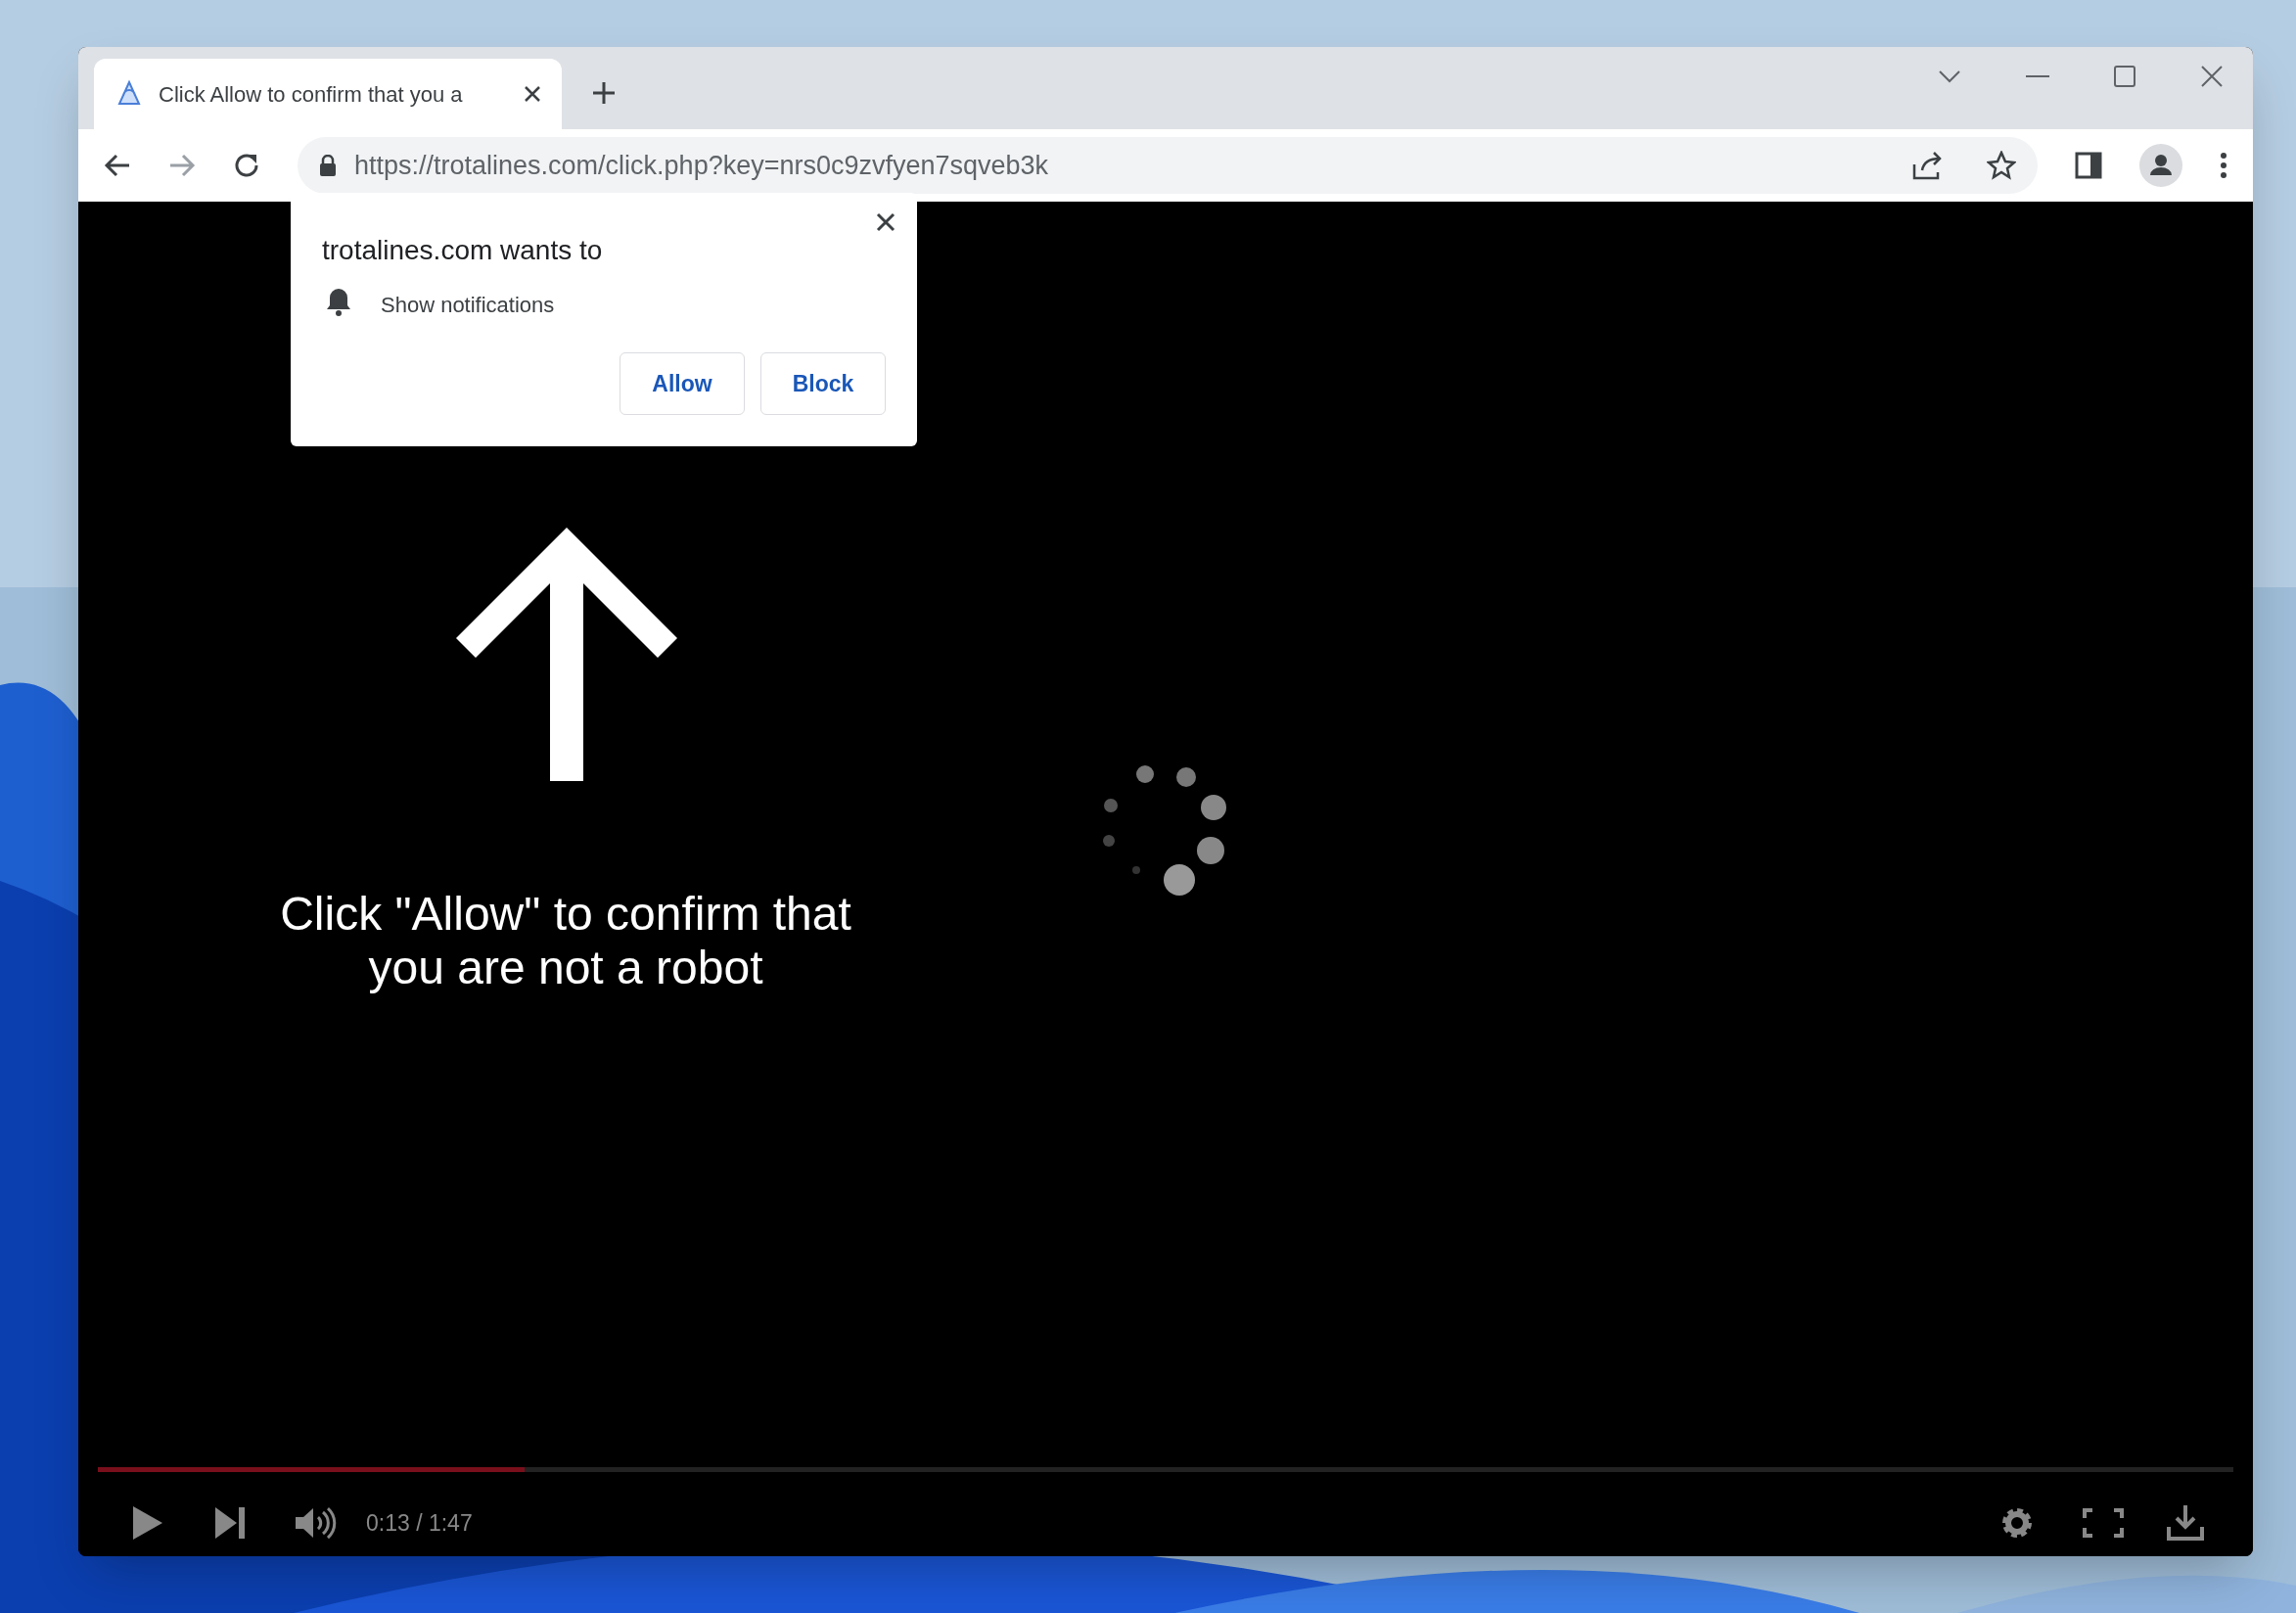 The image size is (2296, 1613). What do you see at coordinates (604, 93) in the screenshot?
I see `new-tab-icon` at bounding box center [604, 93].